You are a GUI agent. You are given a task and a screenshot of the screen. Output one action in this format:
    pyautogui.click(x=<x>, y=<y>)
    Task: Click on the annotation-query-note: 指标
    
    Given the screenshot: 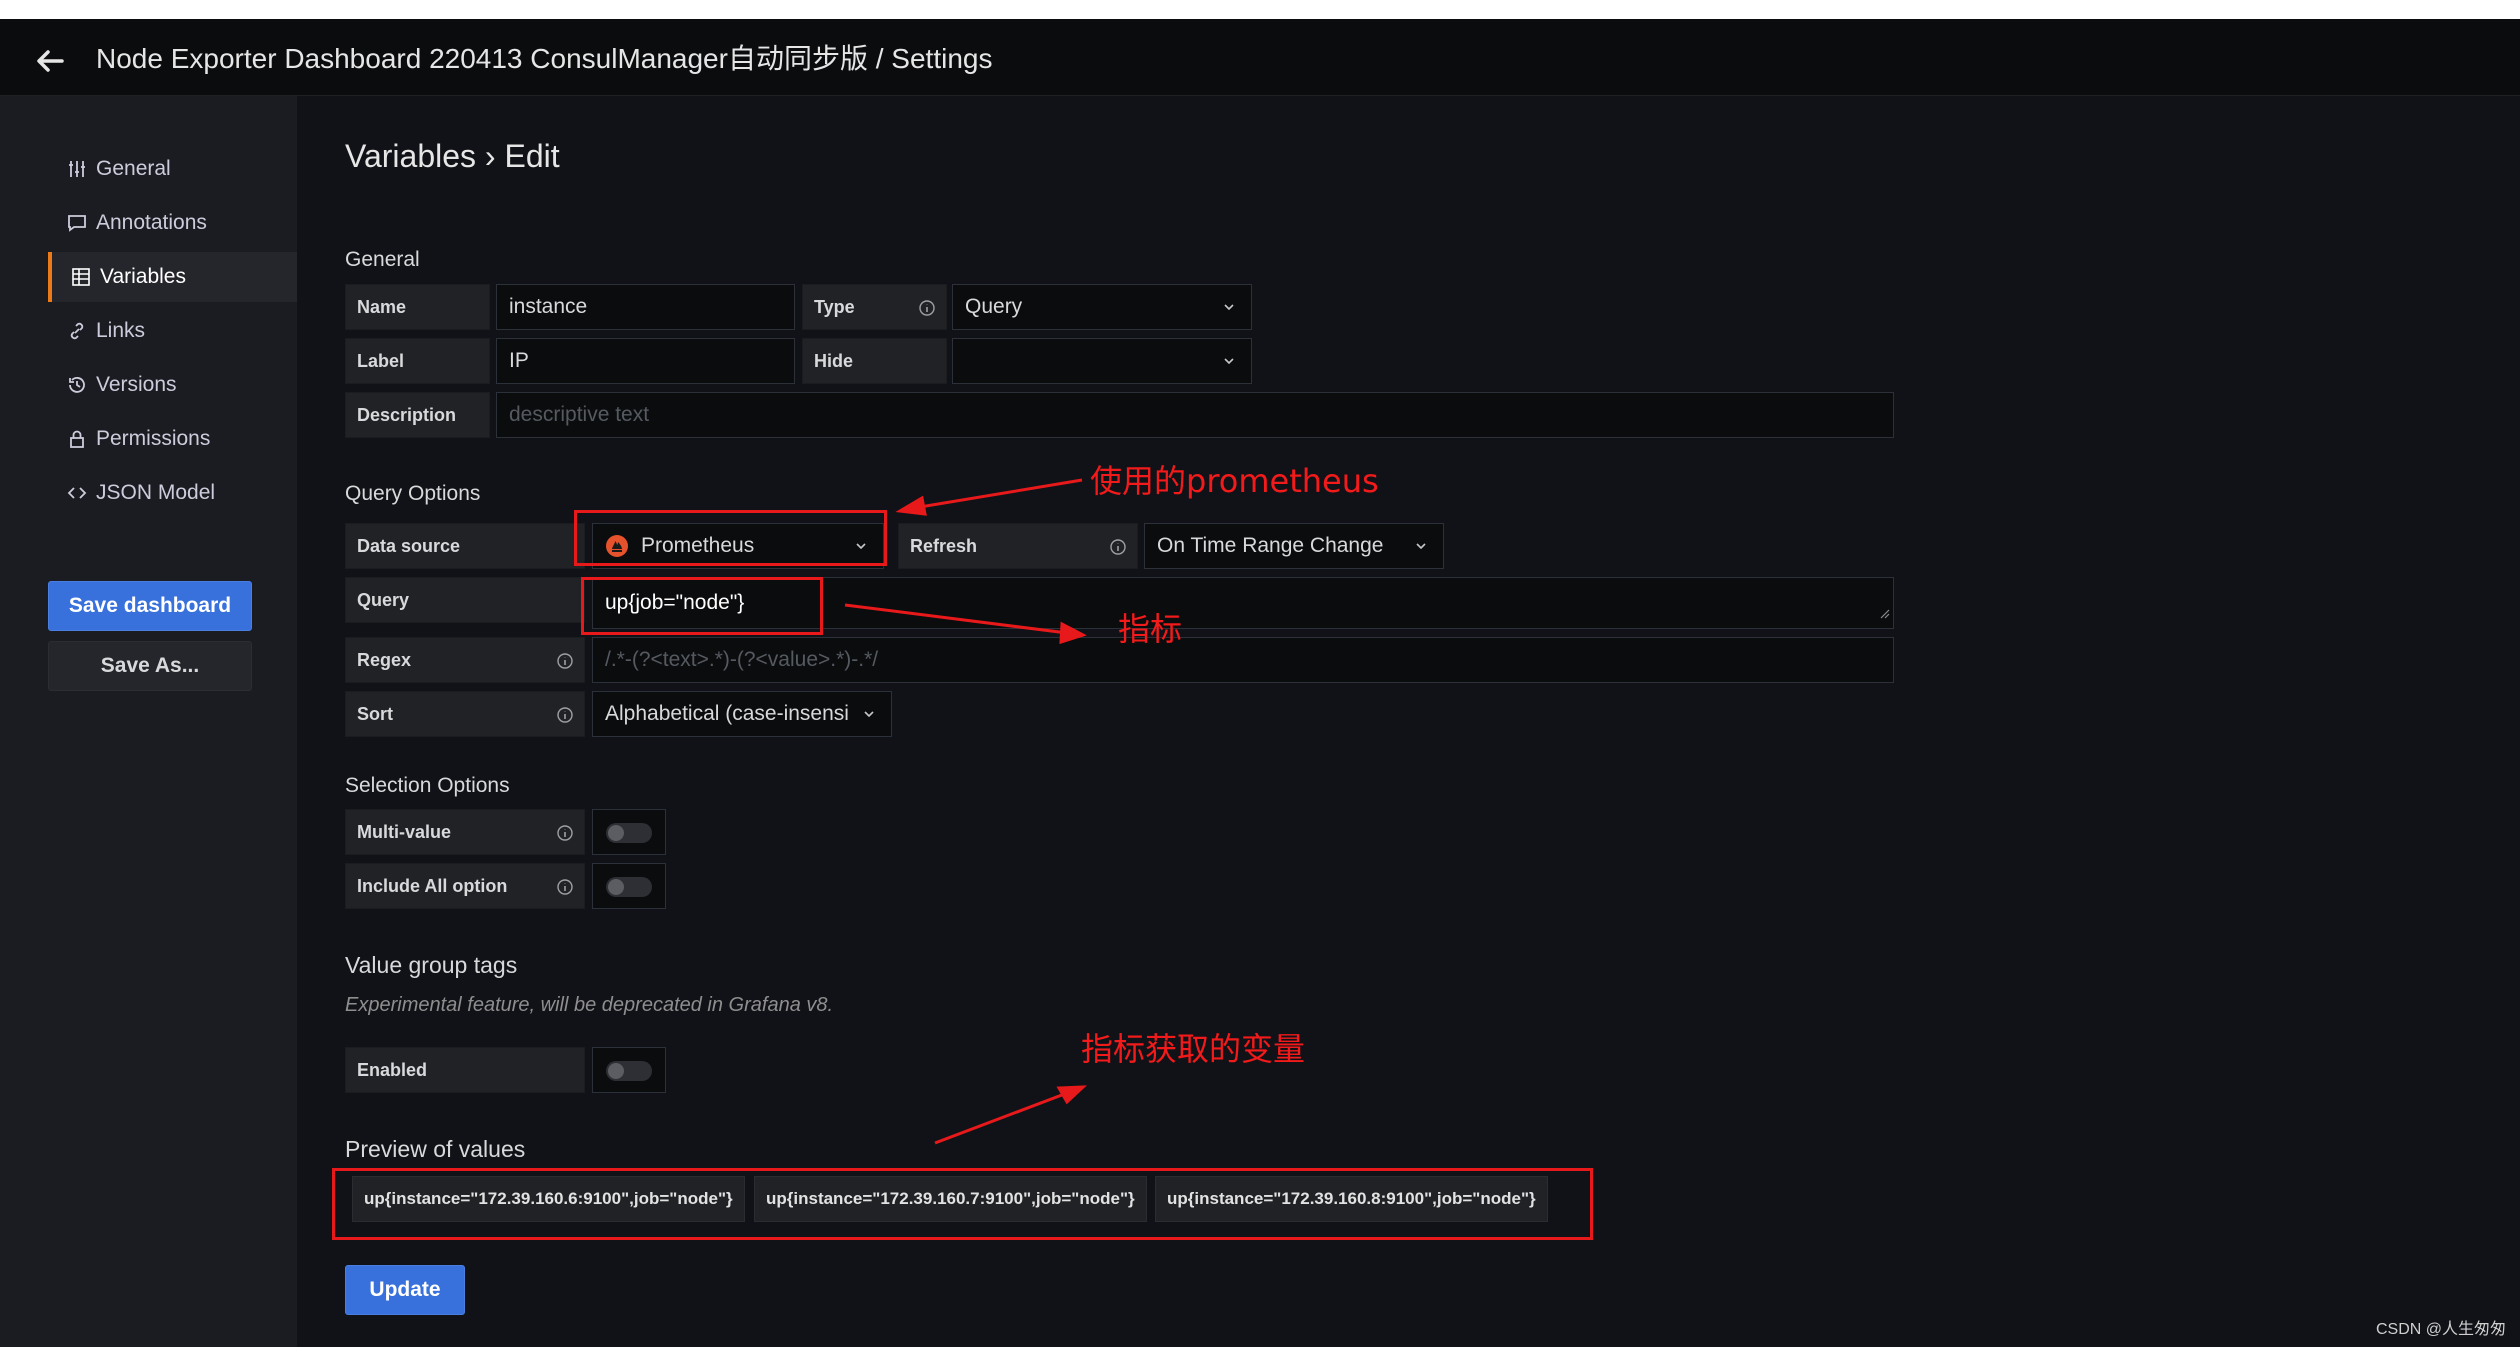 What is the action you would take?
    pyautogui.click(x=1150, y=629)
    